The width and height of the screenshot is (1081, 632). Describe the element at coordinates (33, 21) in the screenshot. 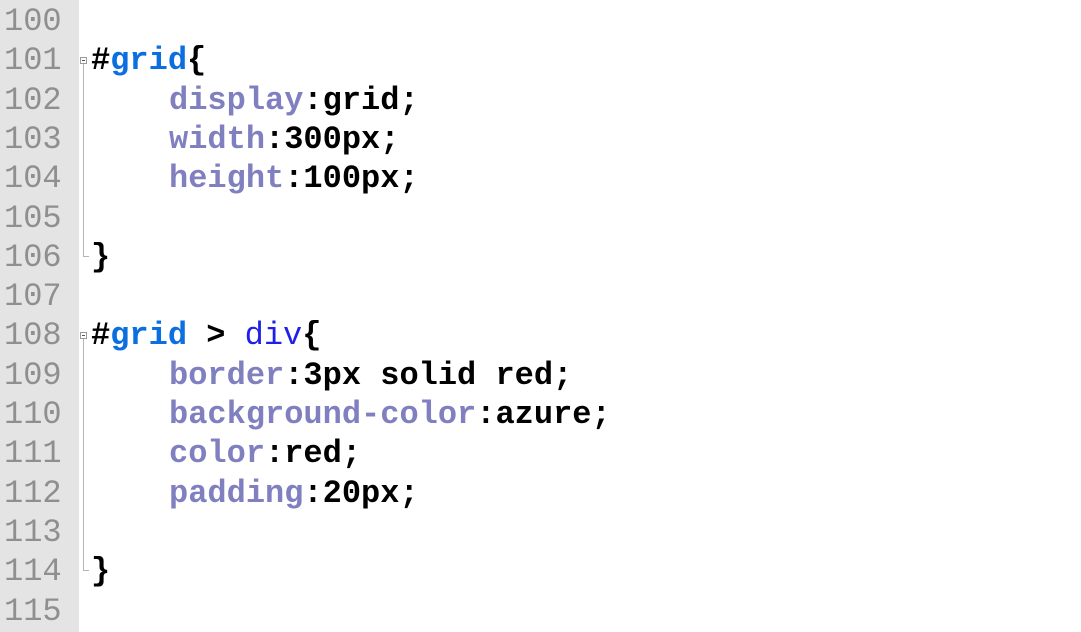

I see `line-number: 100` at that location.